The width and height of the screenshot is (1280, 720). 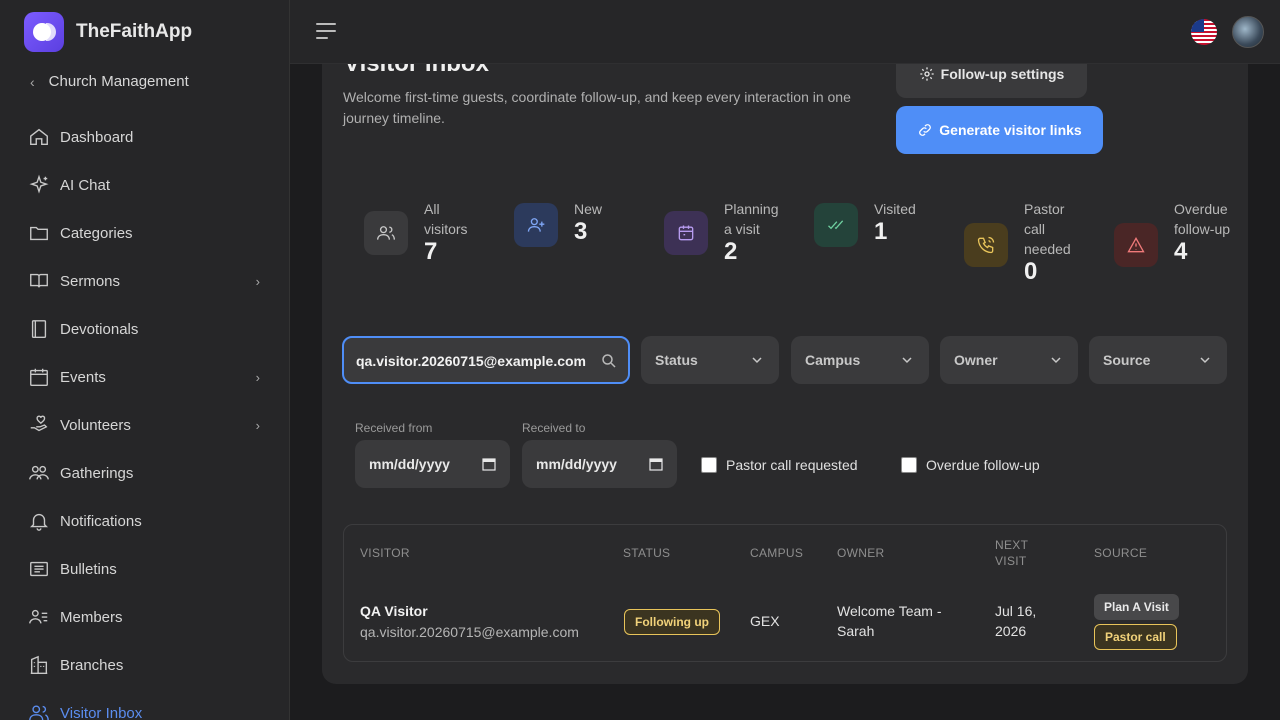 What do you see at coordinates (1127, 360) in the screenshot?
I see `source-filter-label: Source` at bounding box center [1127, 360].